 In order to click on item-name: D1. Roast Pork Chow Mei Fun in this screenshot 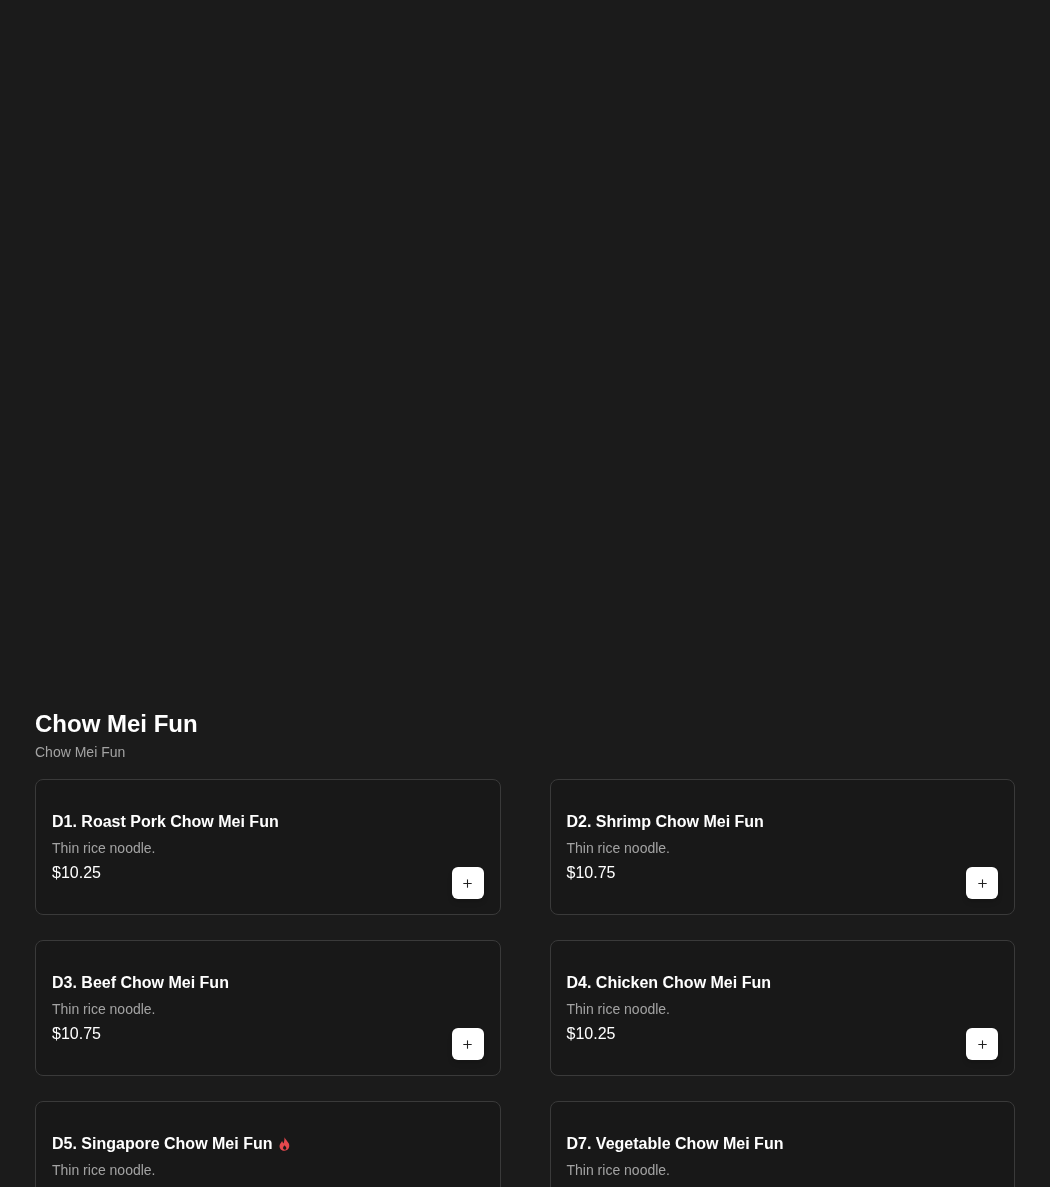, I will do `click(165, 822)`.